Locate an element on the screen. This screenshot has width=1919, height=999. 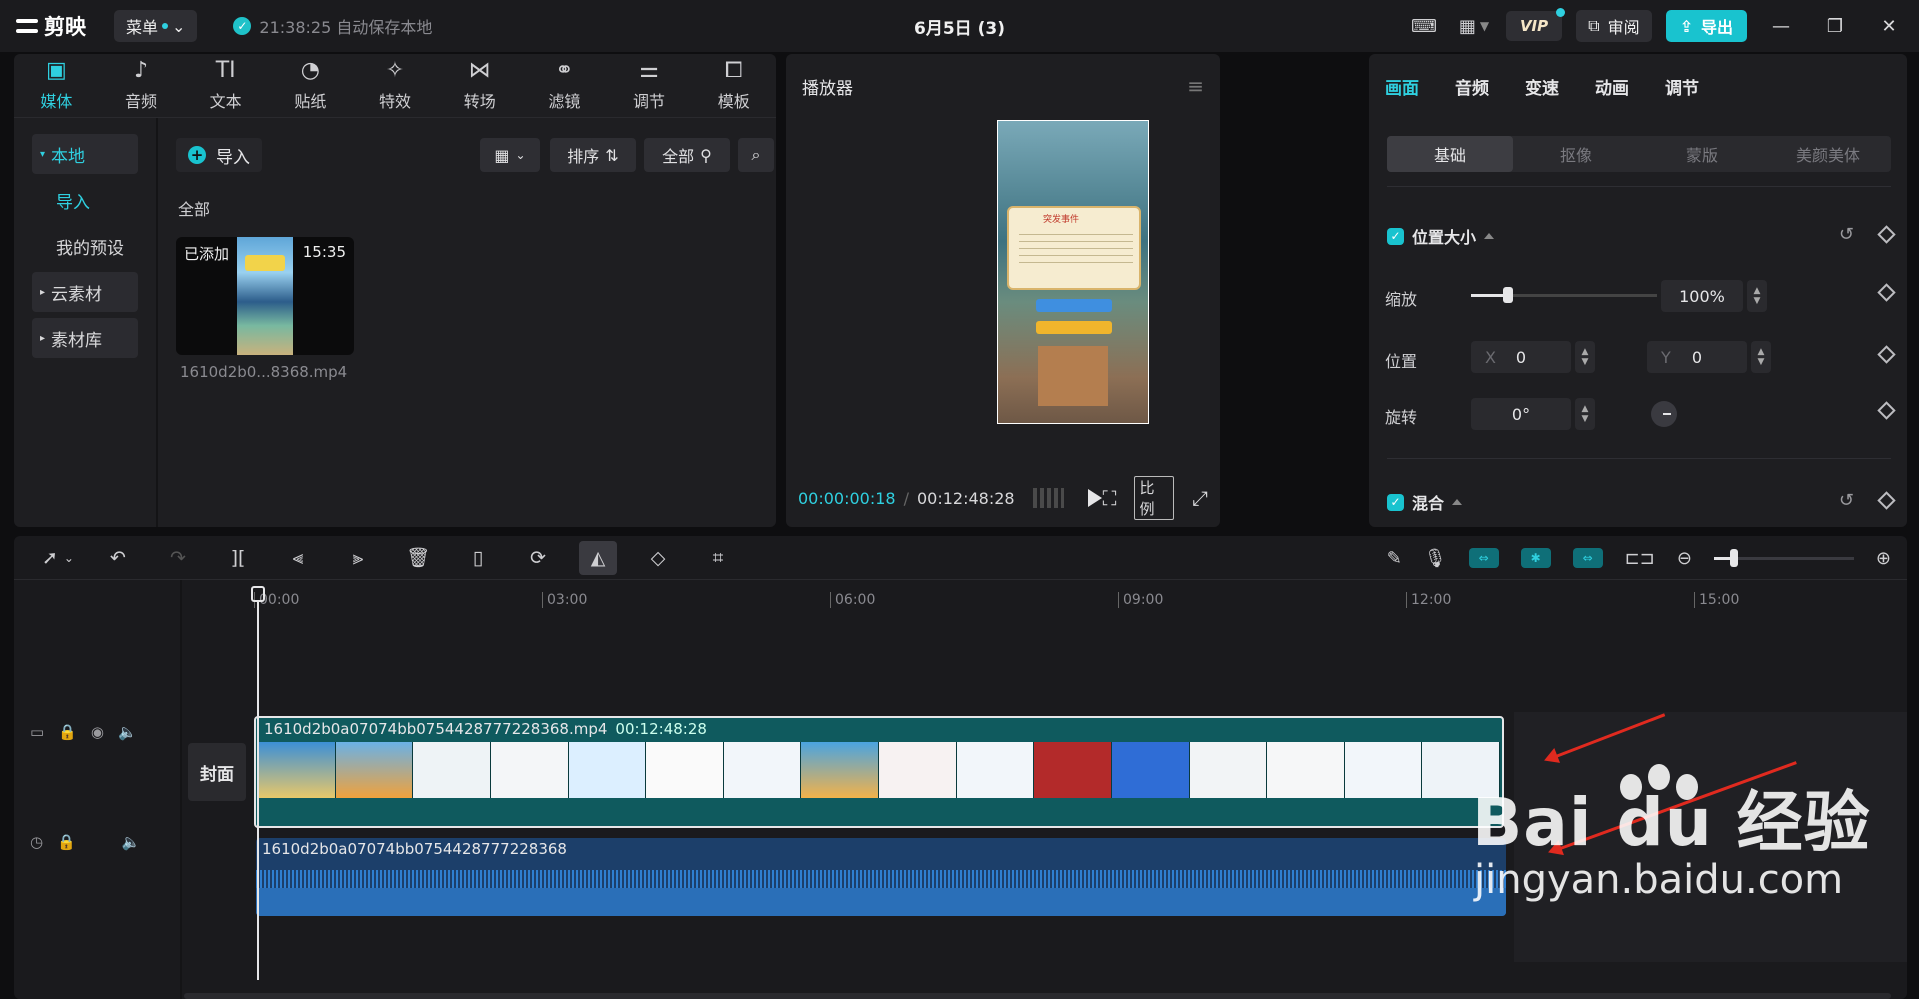
tab-filter: ⚭ 滤镜 is located at coordinates (564, 85).